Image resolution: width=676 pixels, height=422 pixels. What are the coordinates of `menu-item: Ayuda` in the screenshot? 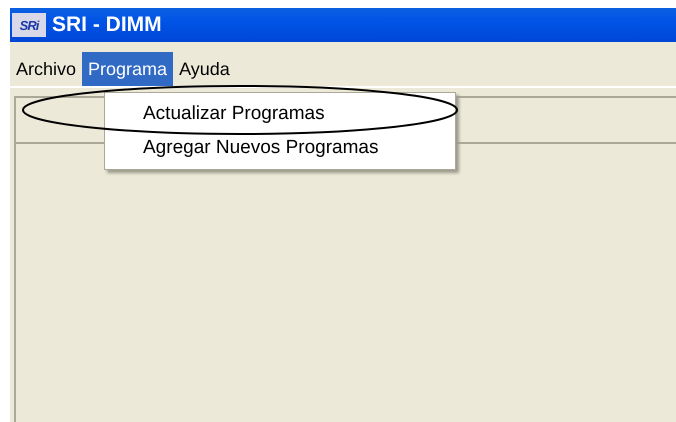 It's located at (204, 69).